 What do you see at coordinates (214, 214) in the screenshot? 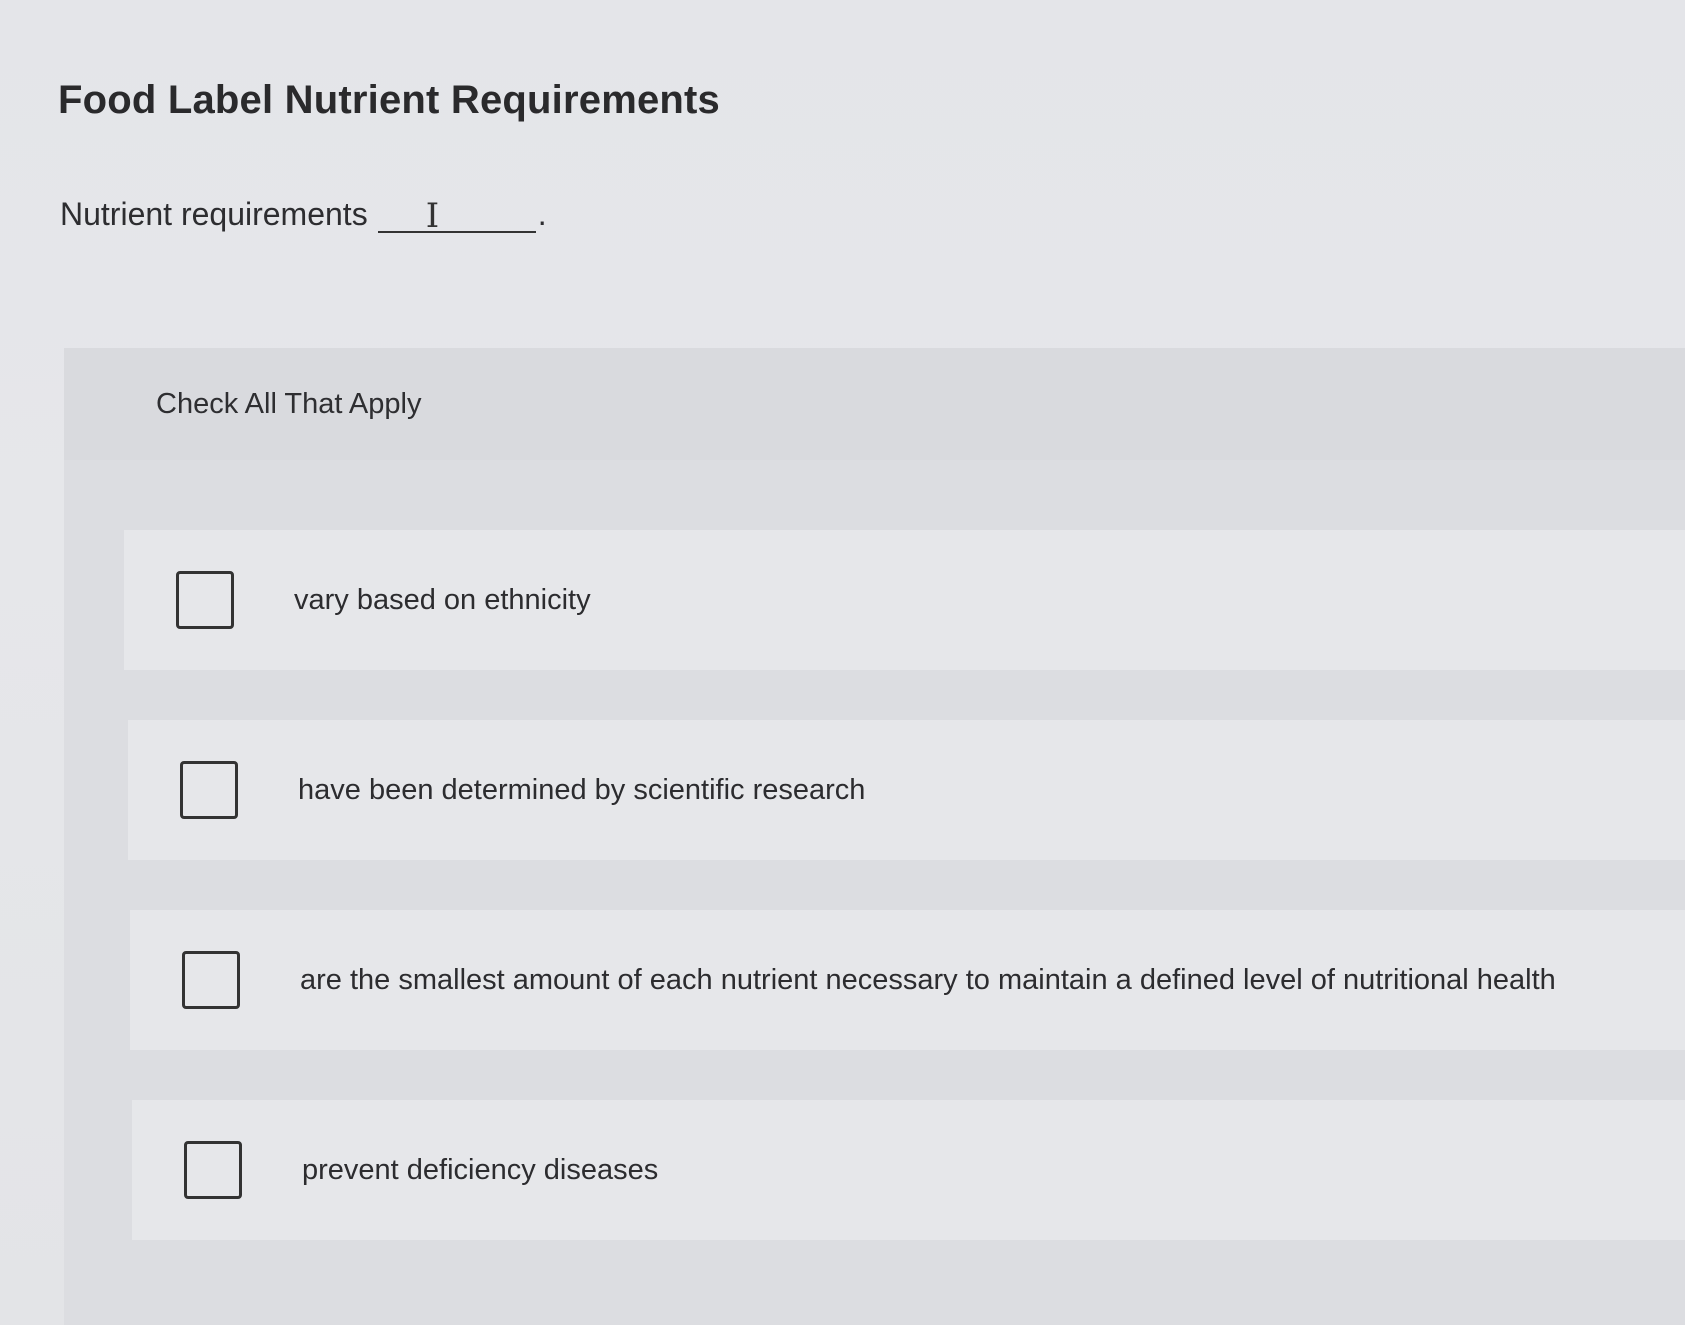
I see `prompt-text: Nutrient requirements` at bounding box center [214, 214].